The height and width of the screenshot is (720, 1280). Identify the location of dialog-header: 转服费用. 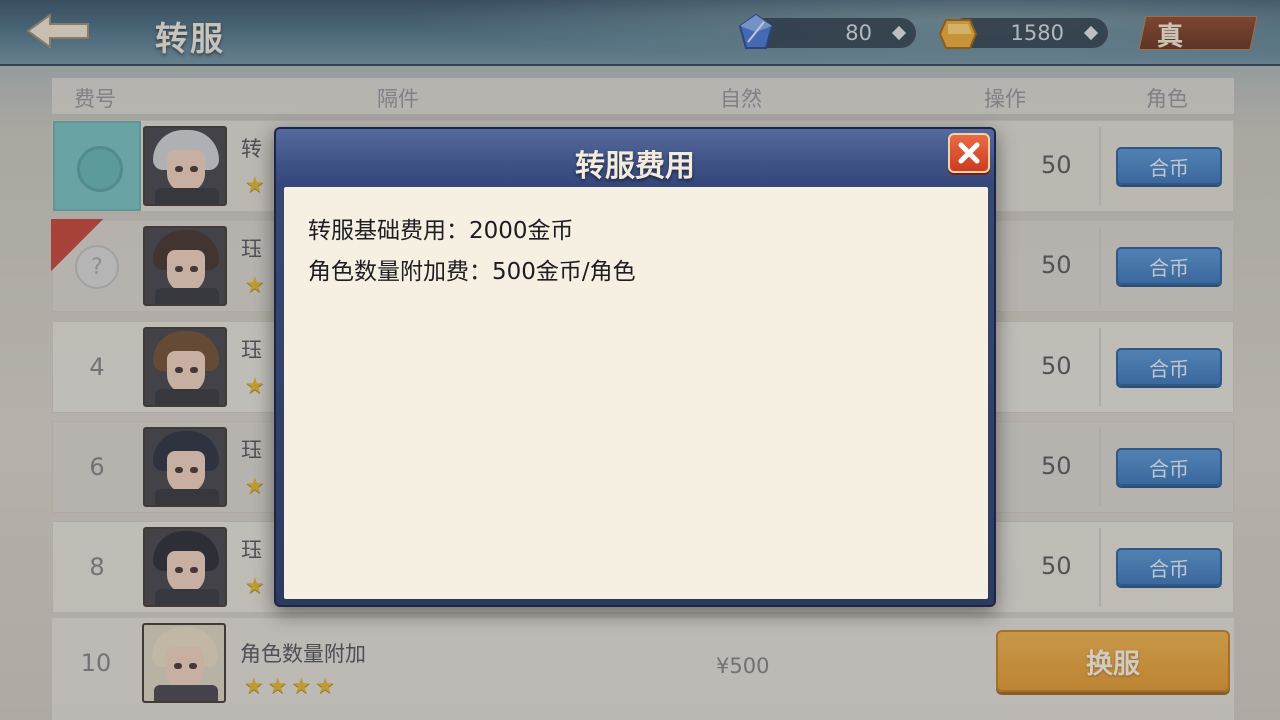
(635, 158).